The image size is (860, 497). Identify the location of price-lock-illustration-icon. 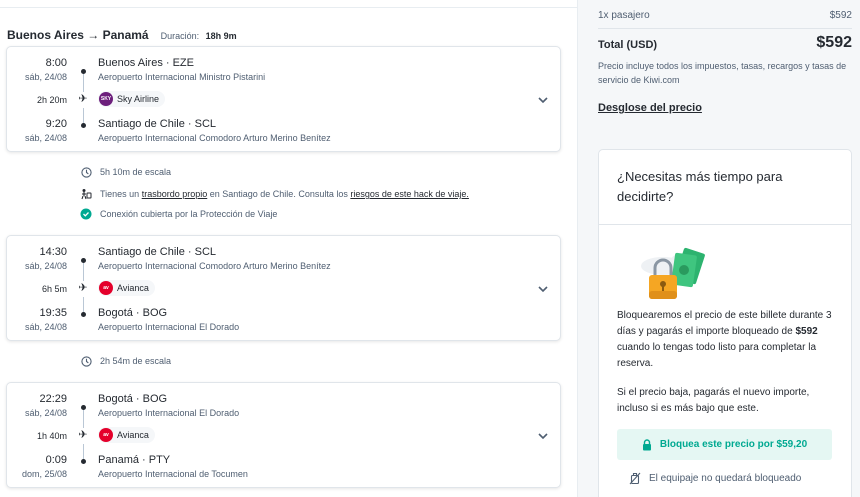
(673, 273).